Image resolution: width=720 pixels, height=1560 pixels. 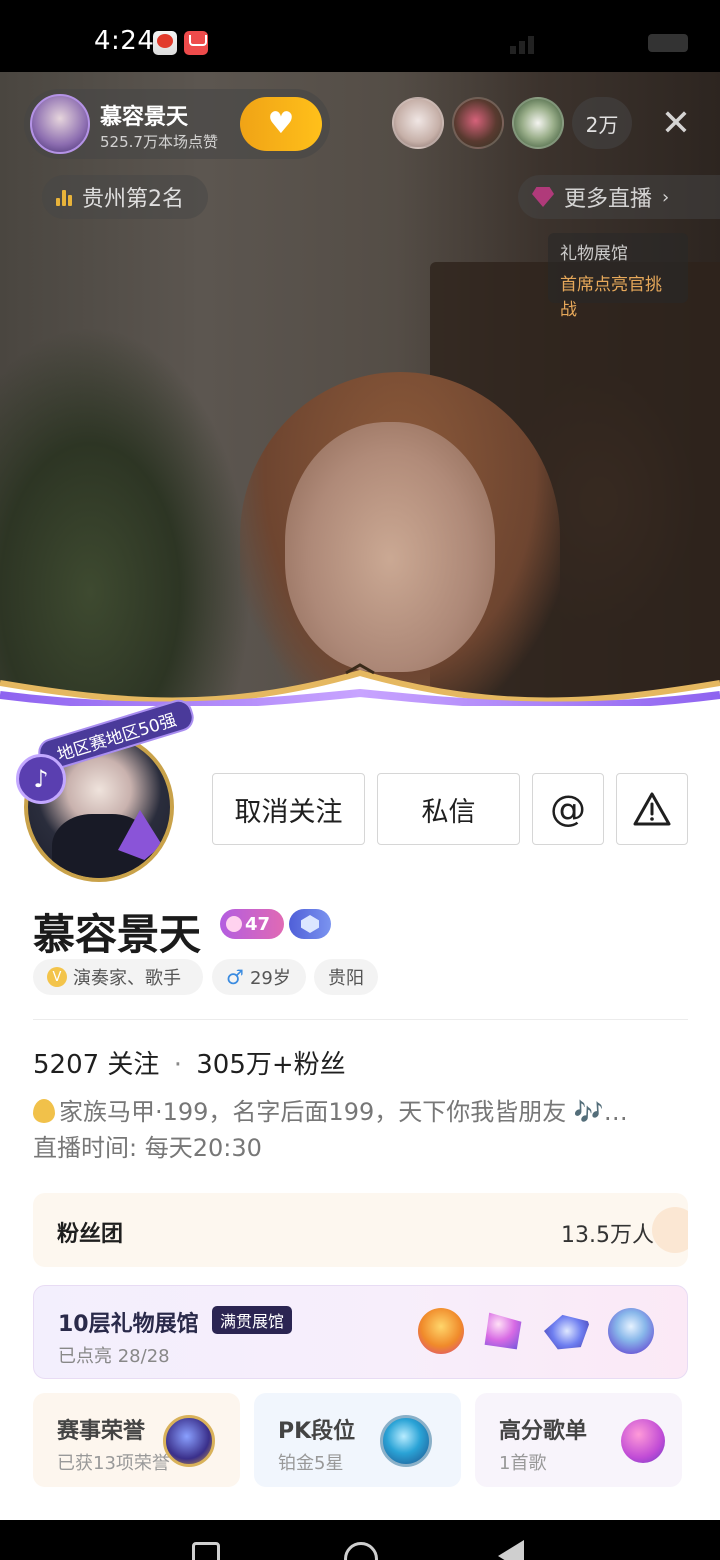 What do you see at coordinates (360, 36) in the screenshot?
I see `status-bar: 4:24` at bounding box center [360, 36].